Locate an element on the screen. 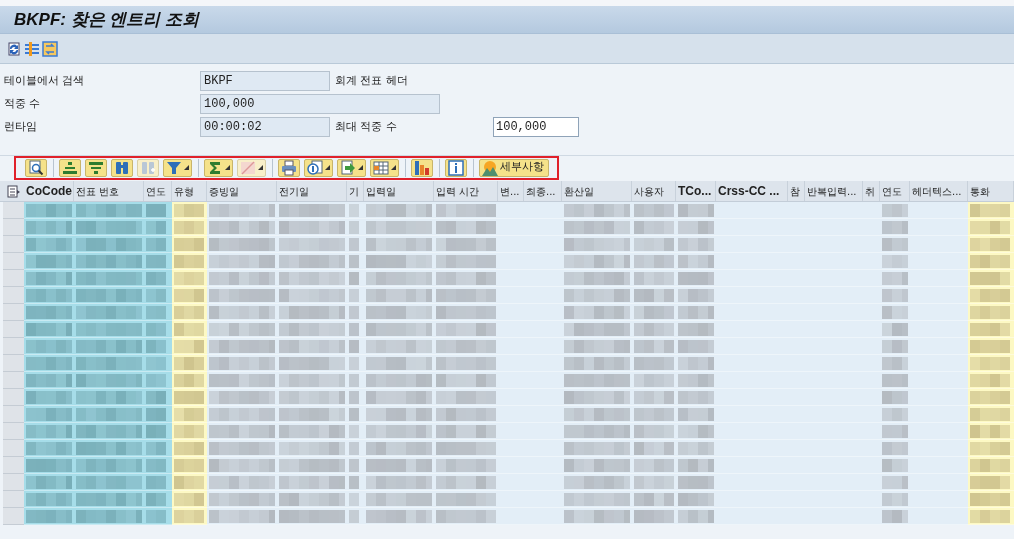 The height and width of the screenshot is (539, 1014). output-field: 100,000 is located at coordinates (320, 104).